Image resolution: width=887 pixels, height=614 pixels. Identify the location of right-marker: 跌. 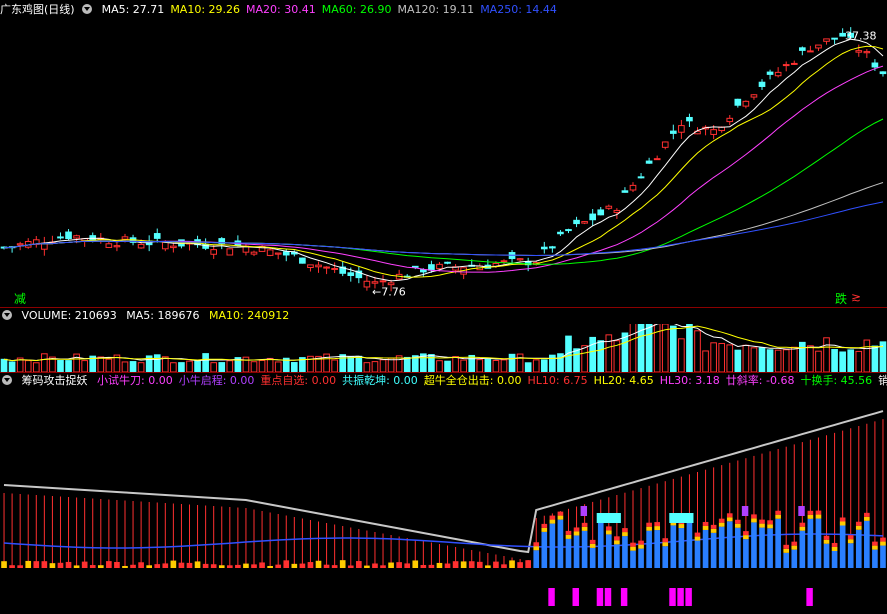
(841, 299).